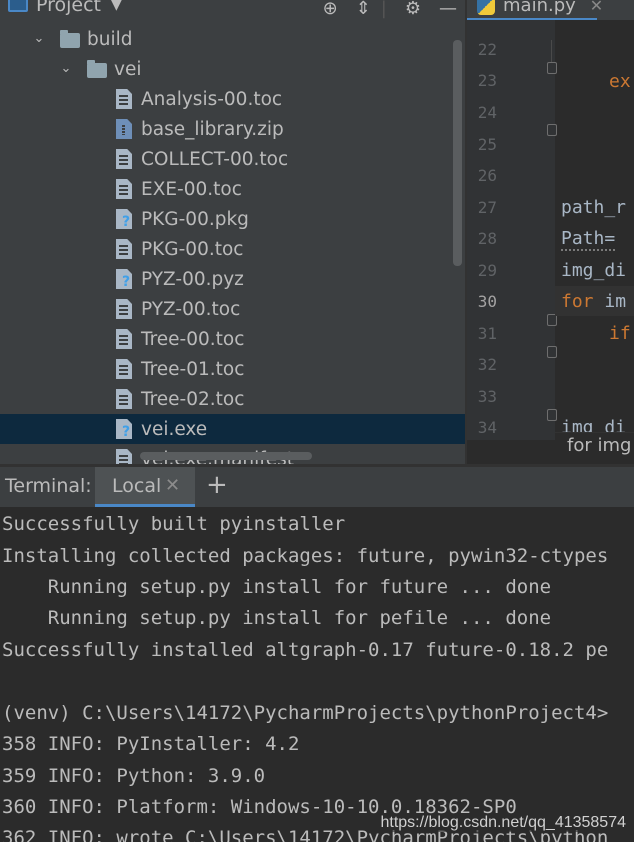  I want to click on tree-item-vei: ⌄ vei, so click(232, 69).